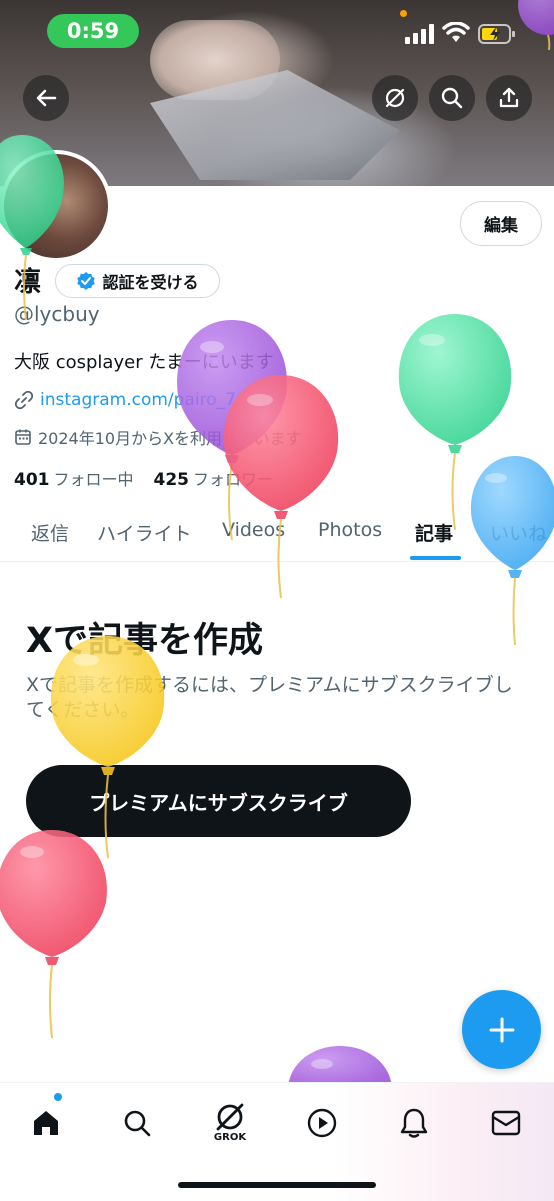  Describe the element at coordinates (144, 641) in the screenshot. I see `article-title: Xで記事を作成` at that location.